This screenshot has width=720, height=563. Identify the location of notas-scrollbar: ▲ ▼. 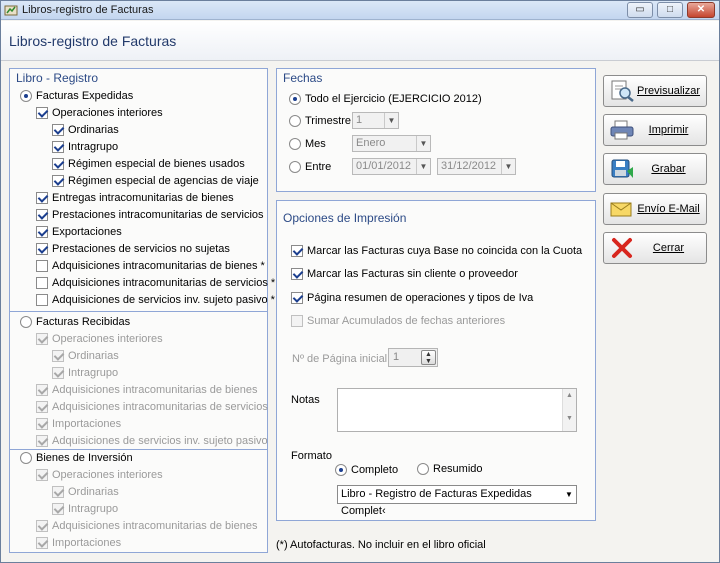
(569, 410).